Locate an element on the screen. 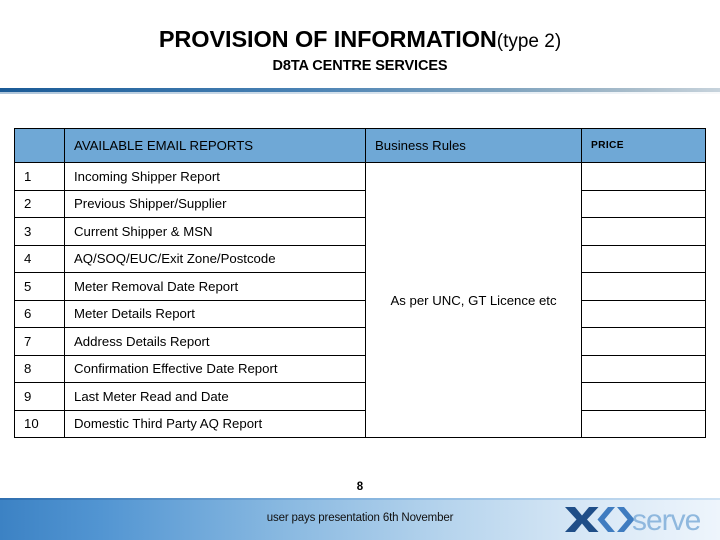 Image resolution: width=720 pixels, height=540 pixels. cell-index: 2 is located at coordinates (39, 203).